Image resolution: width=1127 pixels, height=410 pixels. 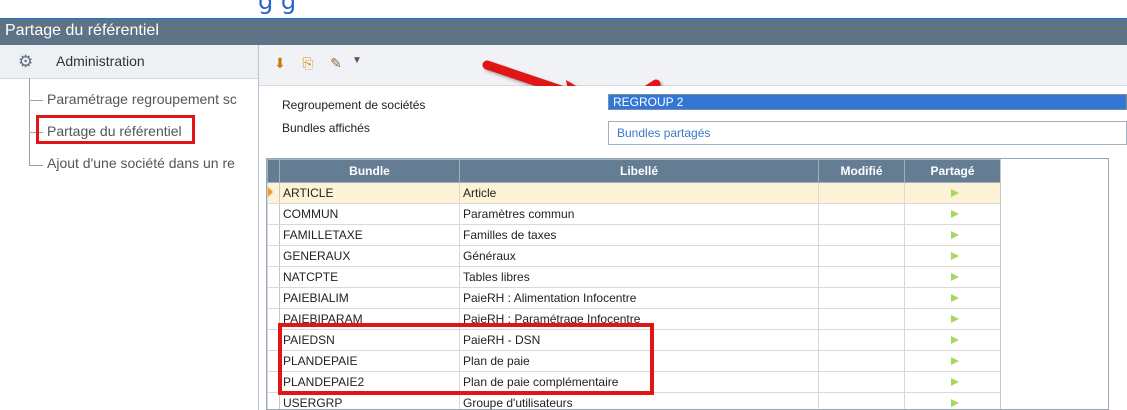 What do you see at coordinates (639, 214) in the screenshot?
I see `cell-libelle: Paramètres commun` at bounding box center [639, 214].